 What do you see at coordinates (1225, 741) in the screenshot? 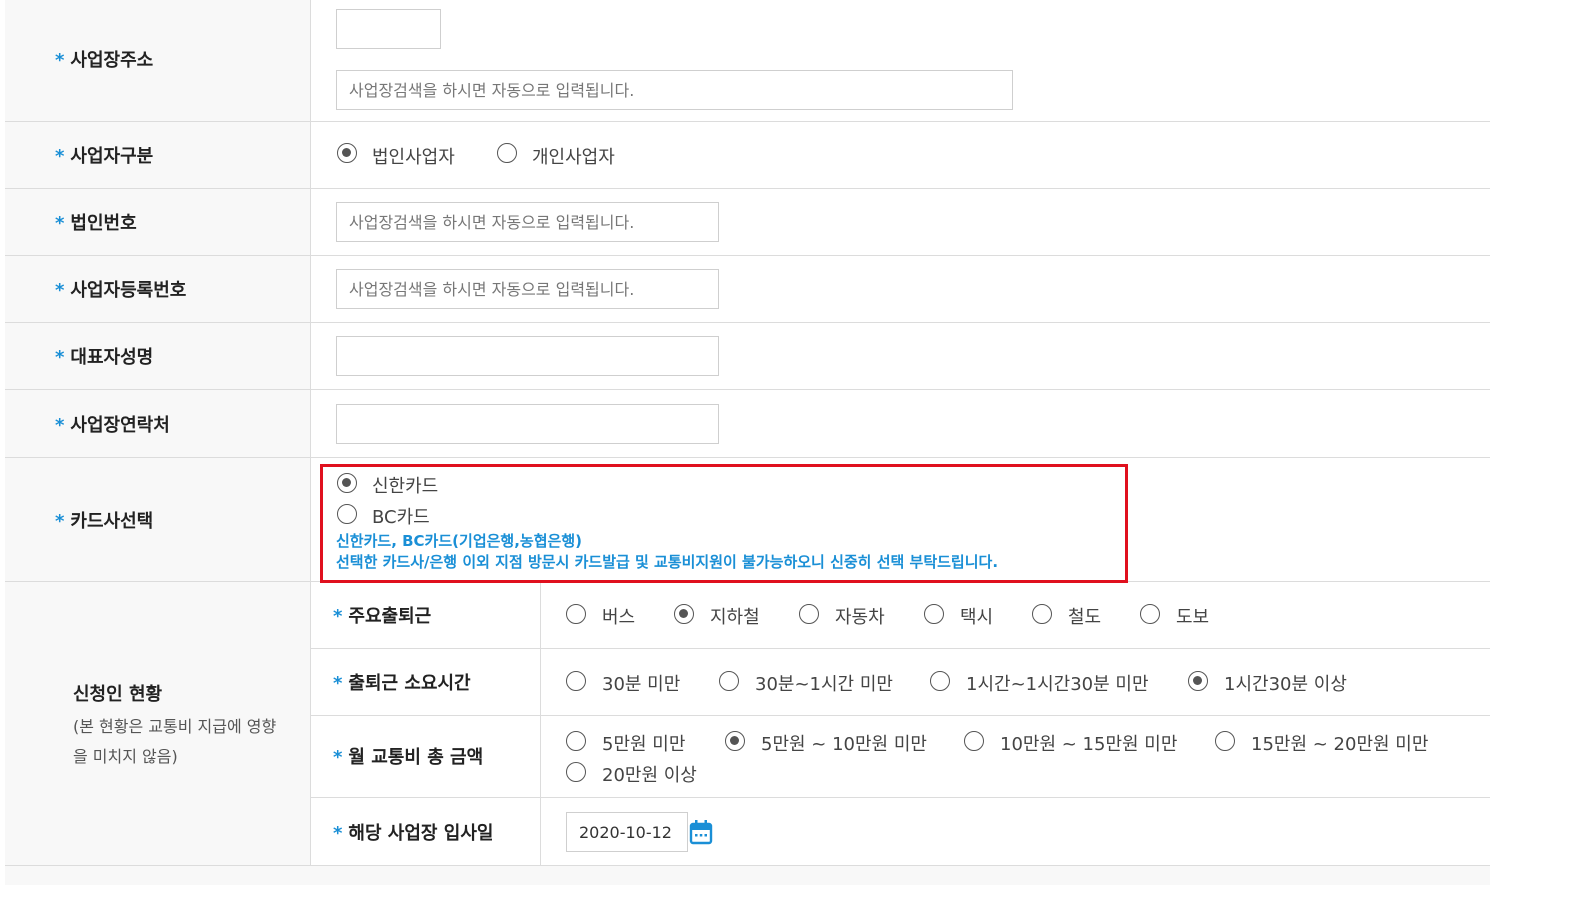
I see `radio-15-20man` at bounding box center [1225, 741].